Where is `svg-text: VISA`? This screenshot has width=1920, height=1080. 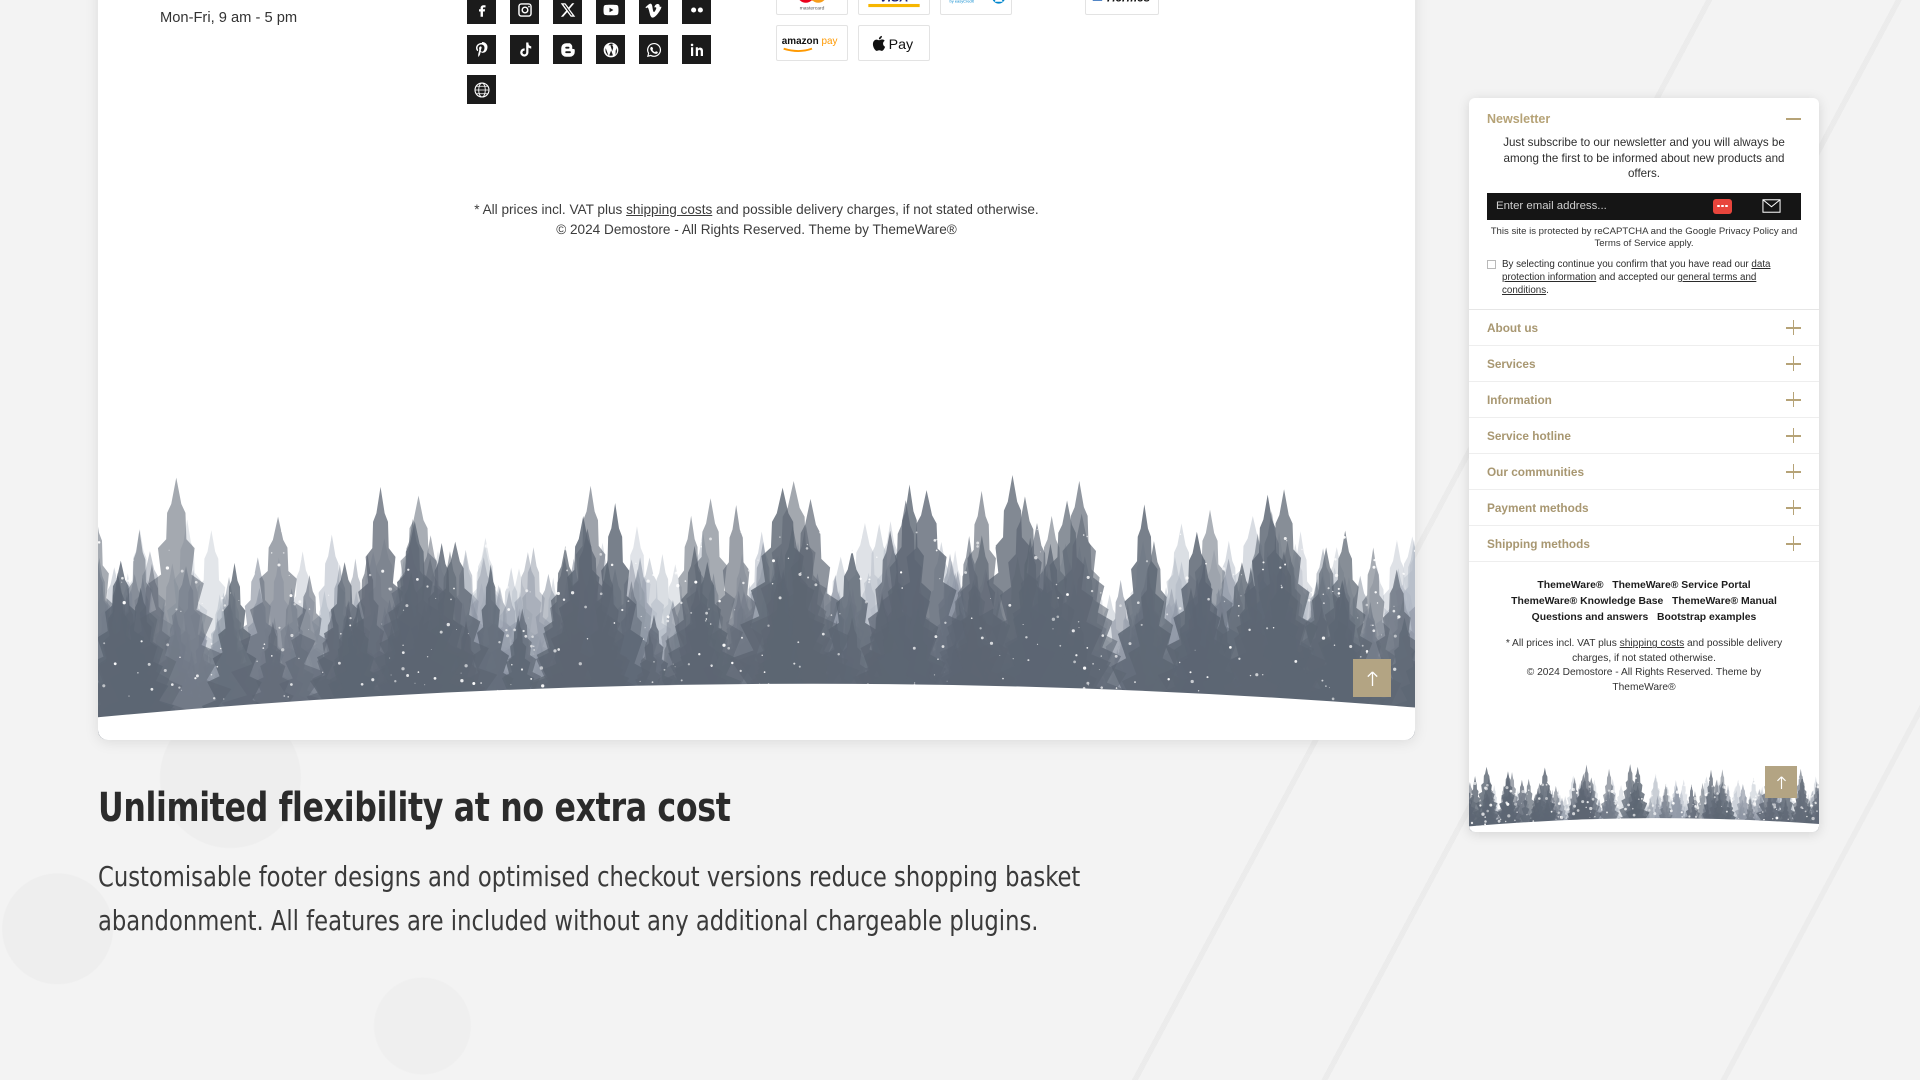 svg-text: VISA is located at coordinates (894, 2).